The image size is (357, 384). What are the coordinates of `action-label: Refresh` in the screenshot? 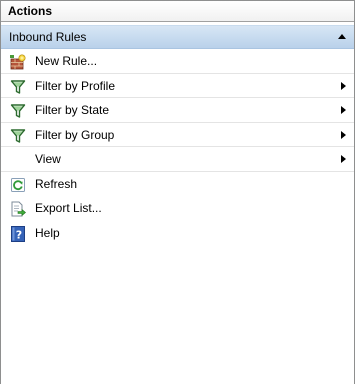 It's located at (56, 183).